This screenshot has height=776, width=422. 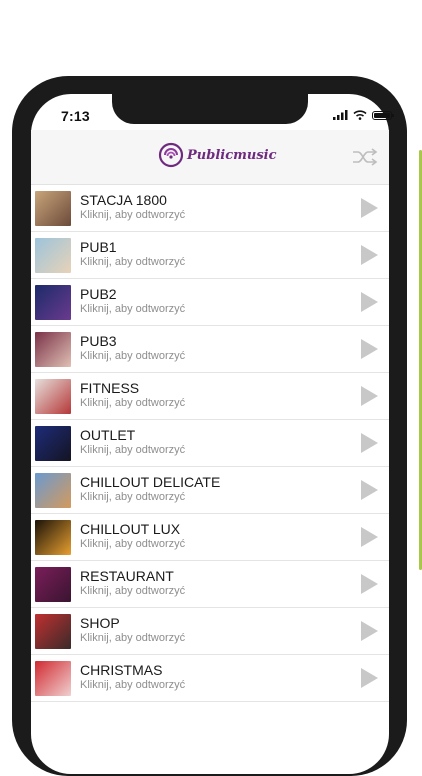 What do you see at coordinates (210, 678) in the screenshot?
I see `list-item: CHRISTMAS Kliknij, aby odtworzyć` at bounding box center [210, 678].